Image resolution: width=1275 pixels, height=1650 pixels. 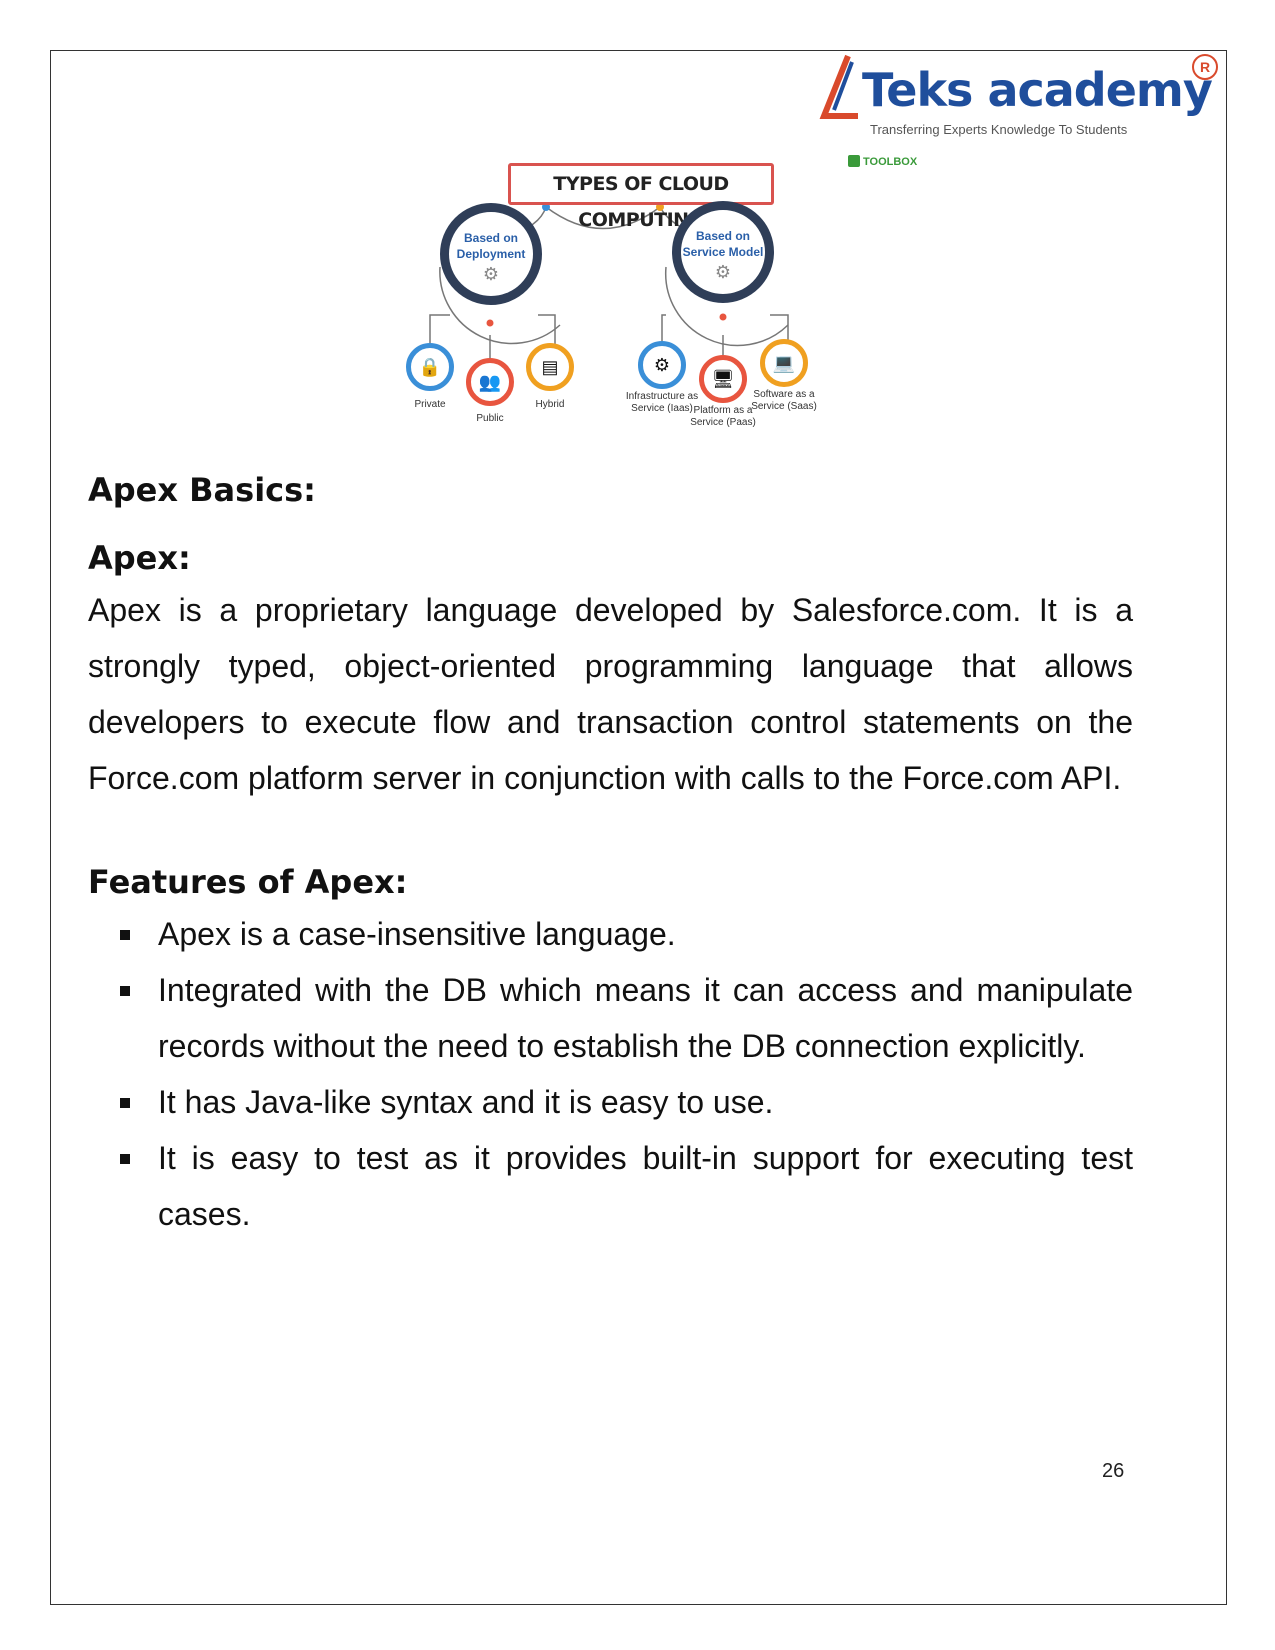 What do you see at coordinates (550, 367) in the screenshot?
I see `server-icon: ▤` at bounding box center [550, 367].